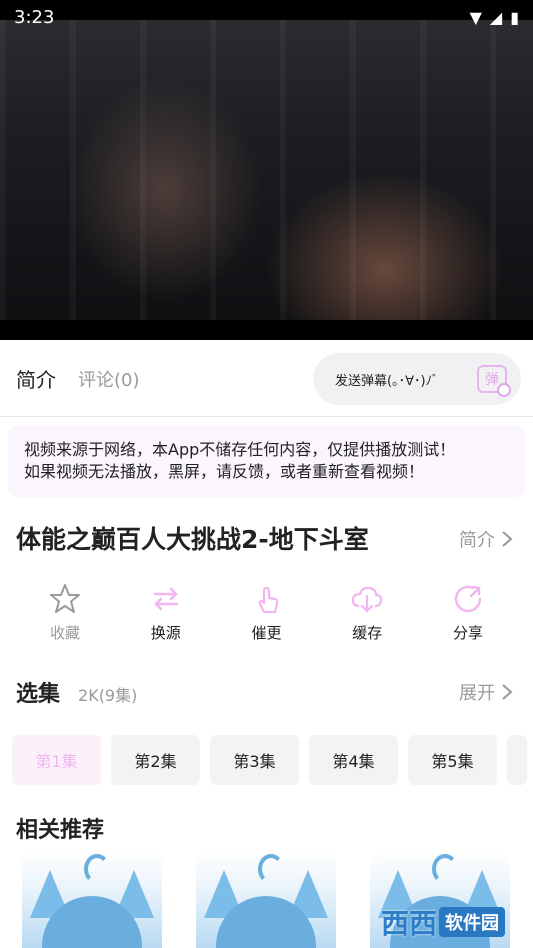 The height and width of the screenshot is (948, 533). Describe the element at coordinates (266, 379) in the screenshot. I see `tabs-row: 简介 评论(0) 发送弹幕(｡･∀･)ﾉﾞ 弹` at that location.